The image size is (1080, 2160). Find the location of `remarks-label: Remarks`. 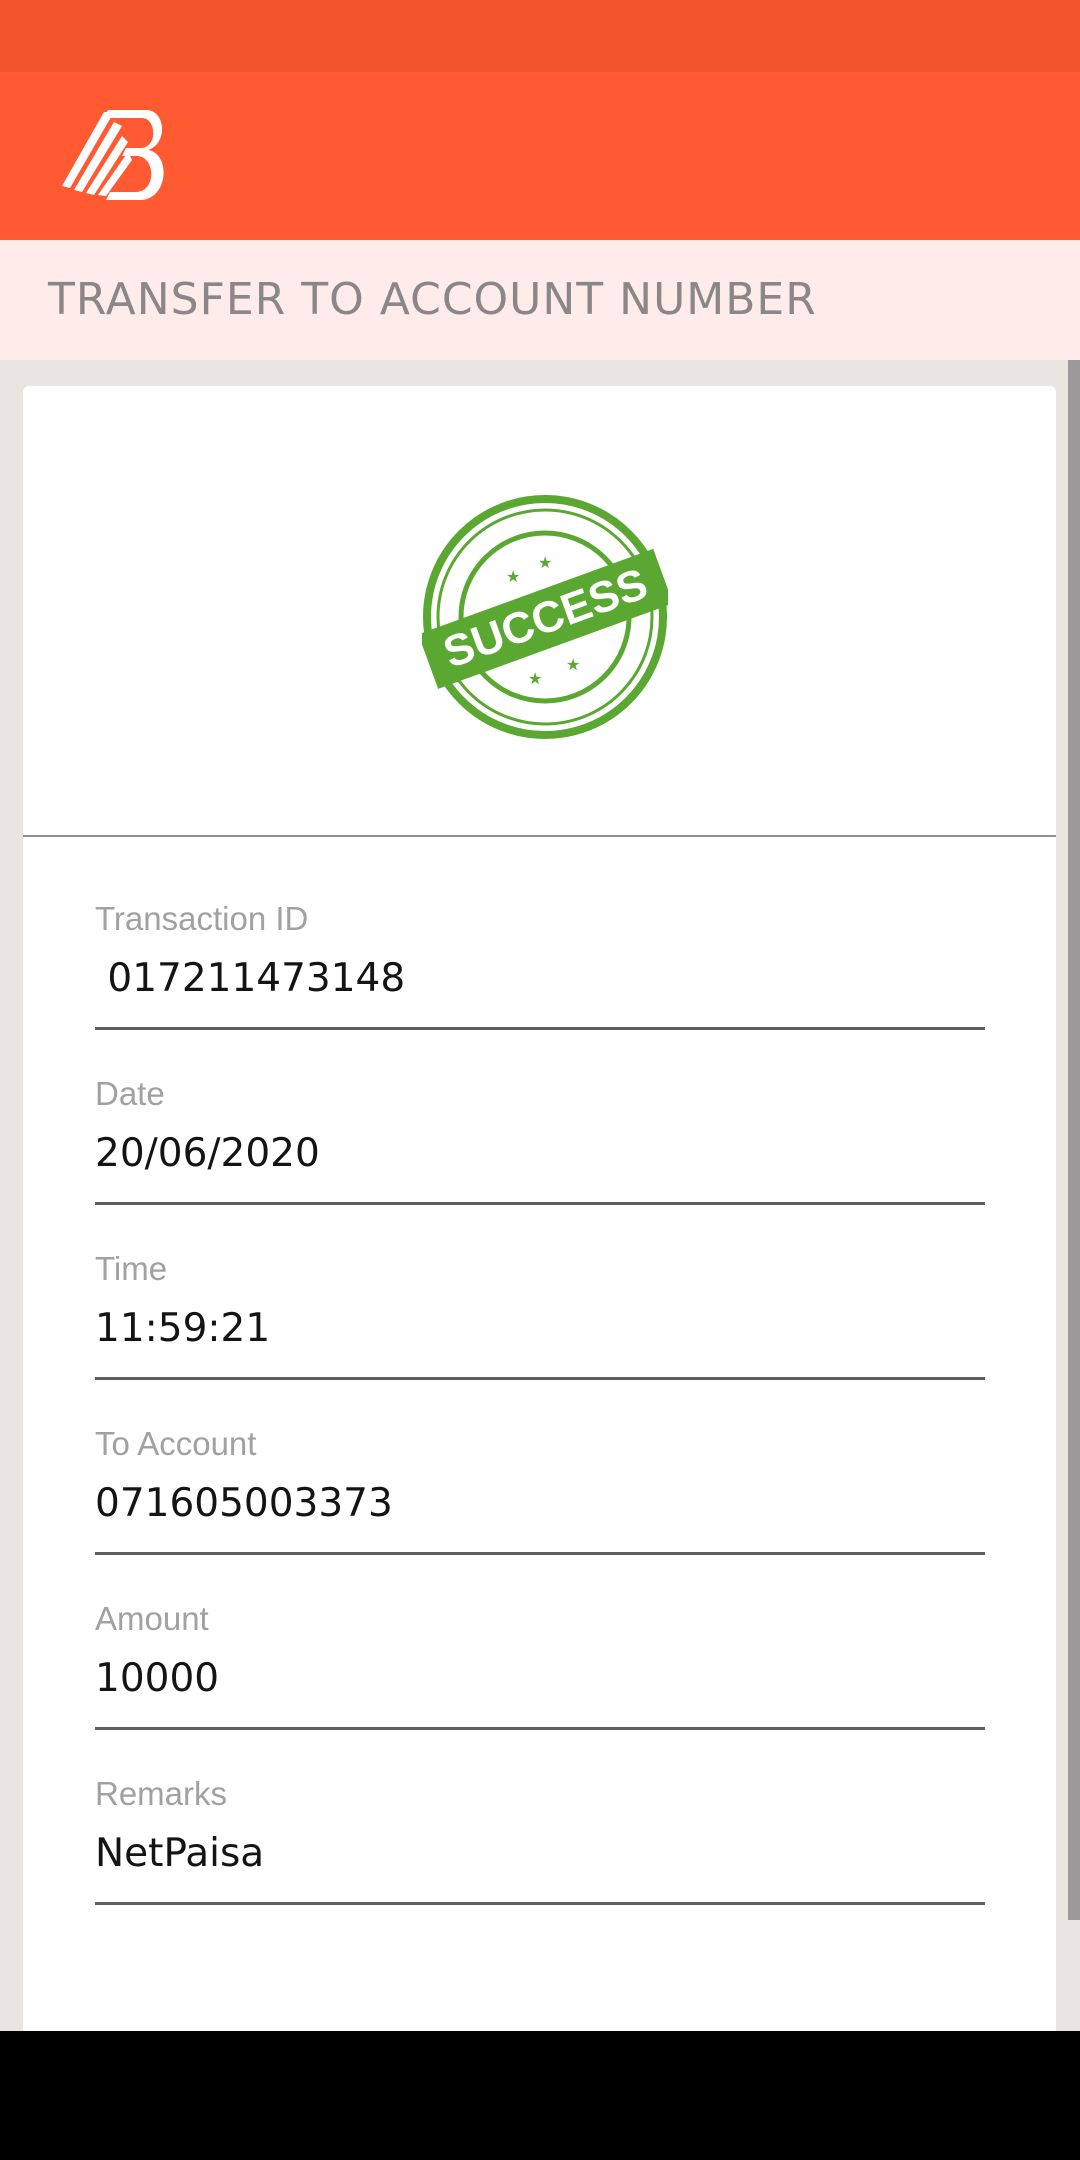

remarks-label: Remarks is located at coordinates (161, 1793).